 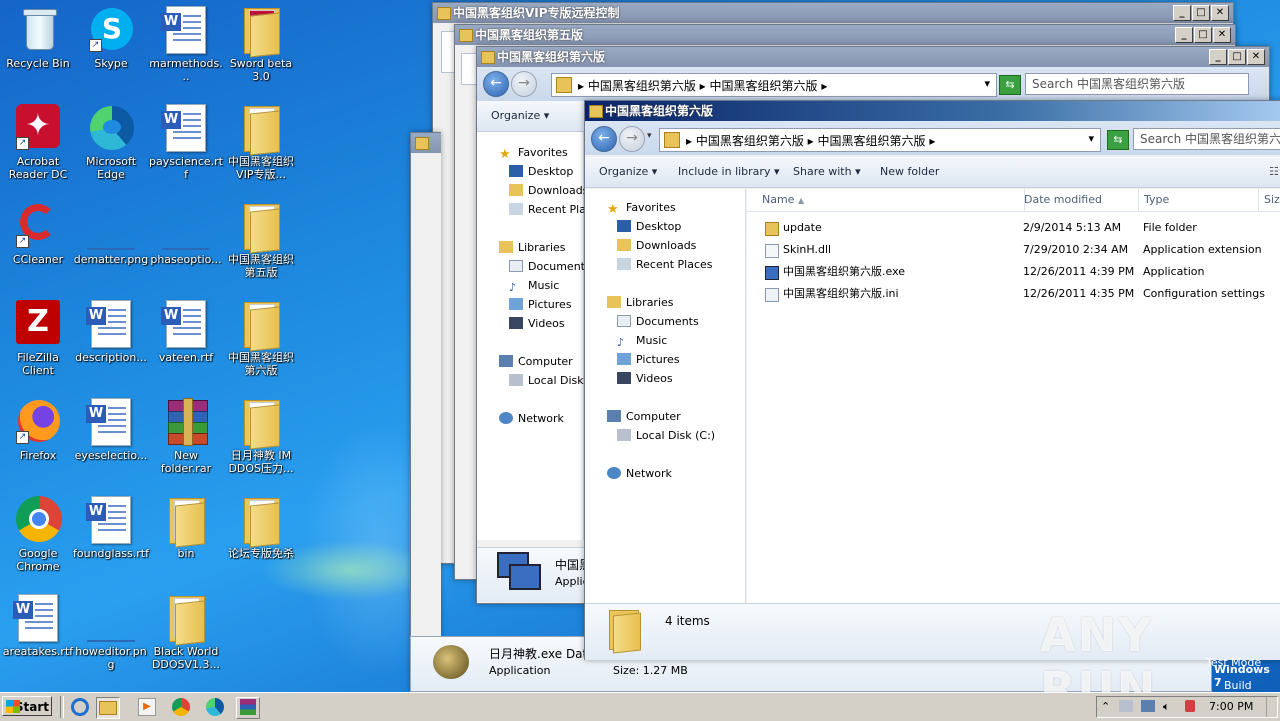 What do you see at coordinates (873, 57) in the screenshot?
I see `window-title-bar: 中国黑客组织第六版 _ □ ✕` at bounding box center [873, 57].